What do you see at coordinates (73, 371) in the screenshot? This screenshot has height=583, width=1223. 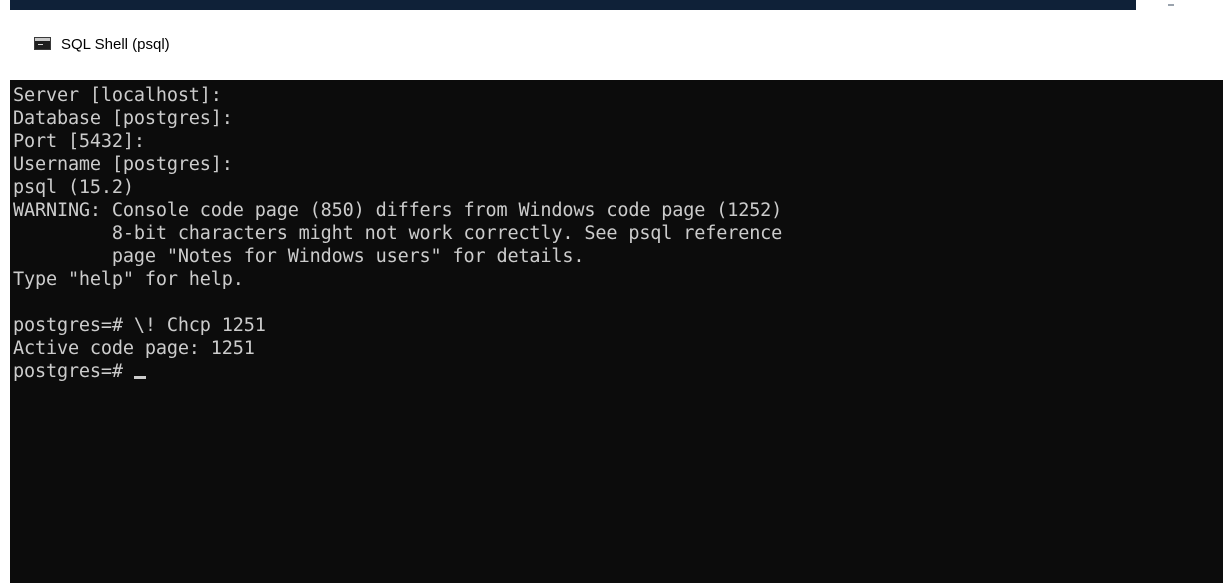 I see `console-prompt: postgres=#` at bounding box center [73, 371].